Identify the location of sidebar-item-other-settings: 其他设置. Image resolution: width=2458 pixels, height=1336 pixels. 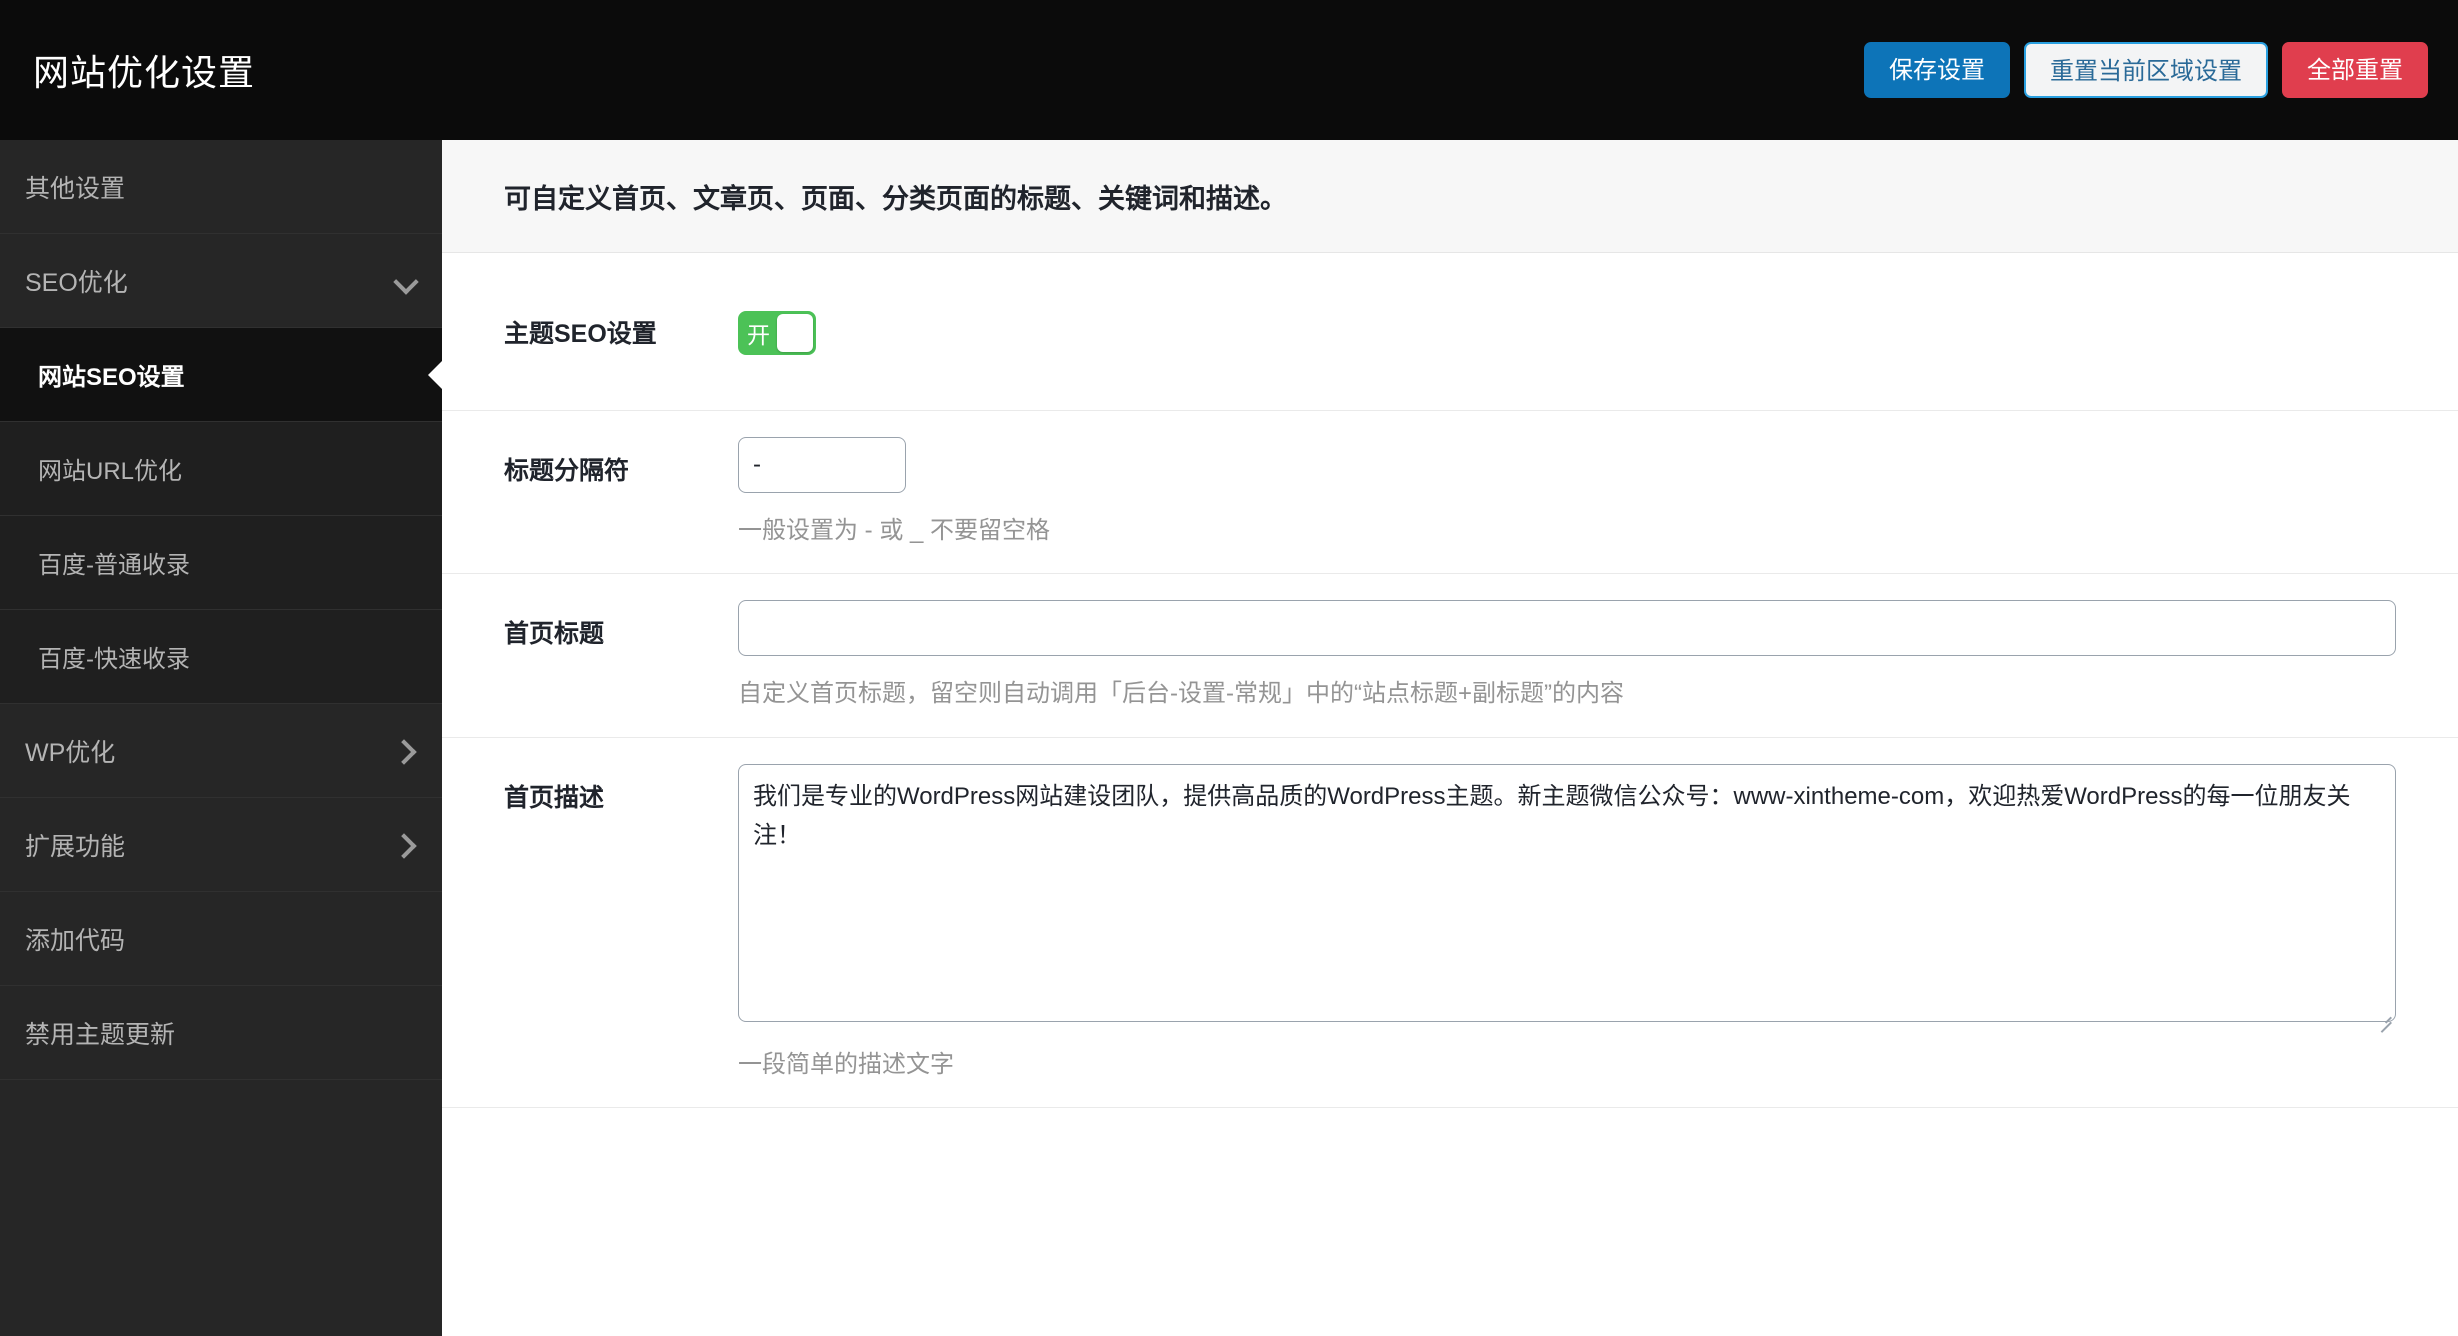
(221, 187).